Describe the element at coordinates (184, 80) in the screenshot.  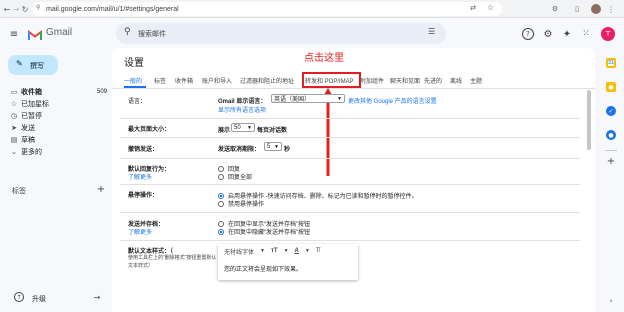
I see `tab-inbox: 收件箱` at that location.